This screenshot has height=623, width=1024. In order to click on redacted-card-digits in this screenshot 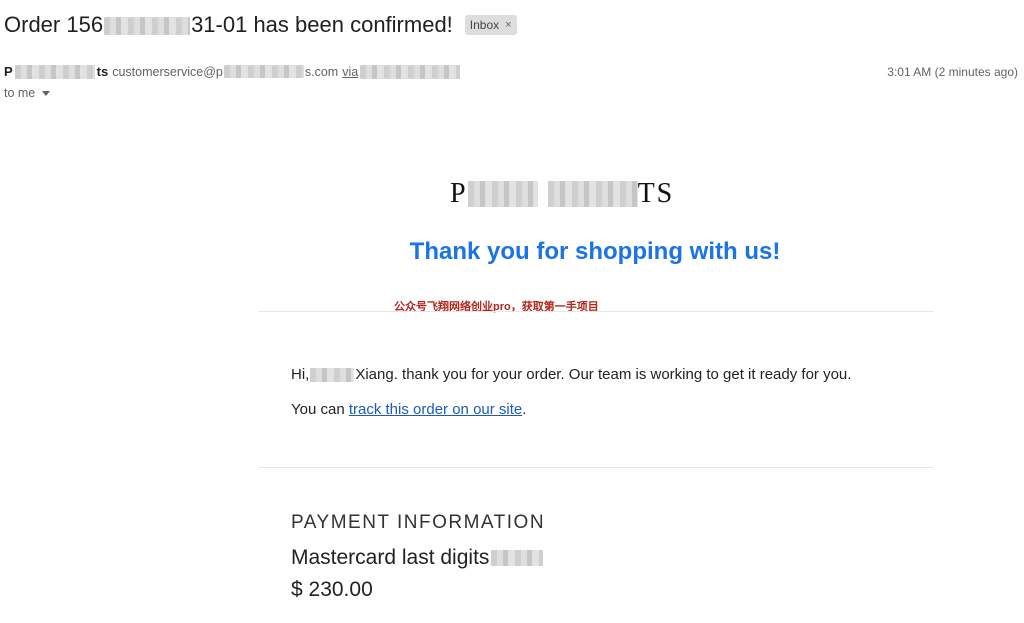, I will do `click(517, 558)`.